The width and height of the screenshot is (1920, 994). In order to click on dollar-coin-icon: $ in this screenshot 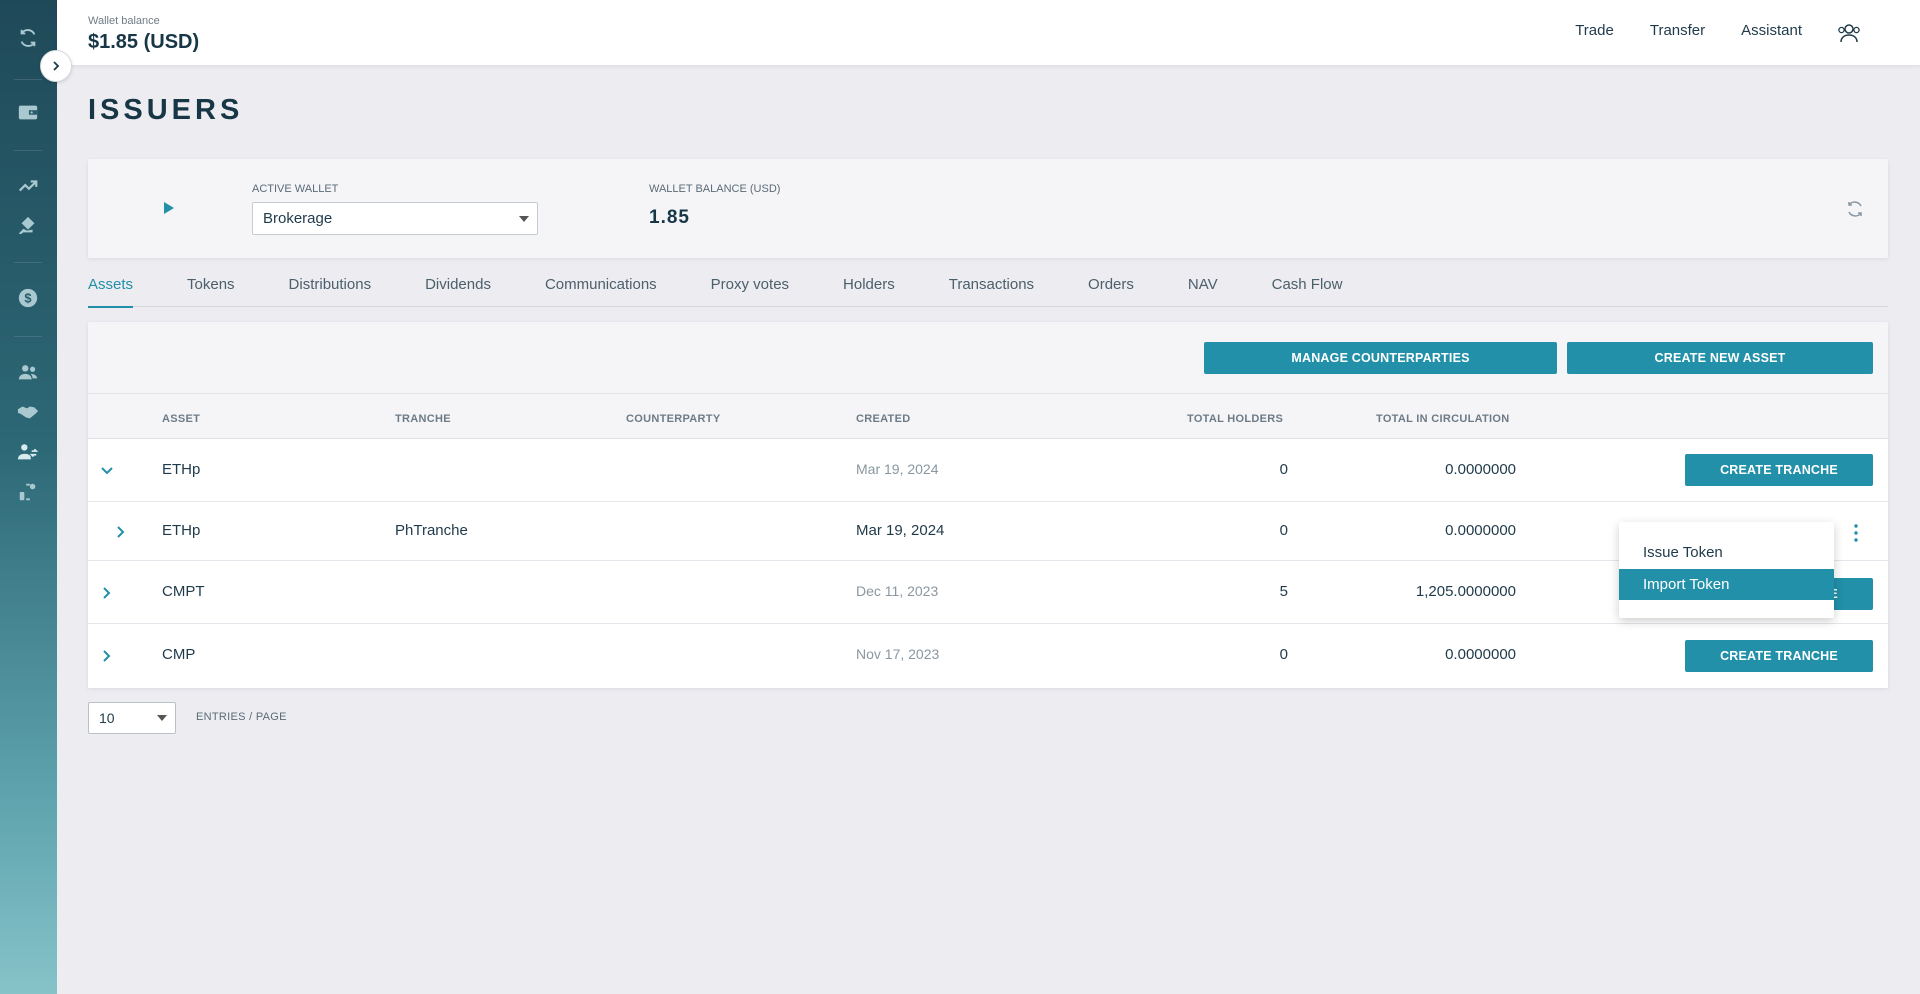, I will do `click(28, 298)`.